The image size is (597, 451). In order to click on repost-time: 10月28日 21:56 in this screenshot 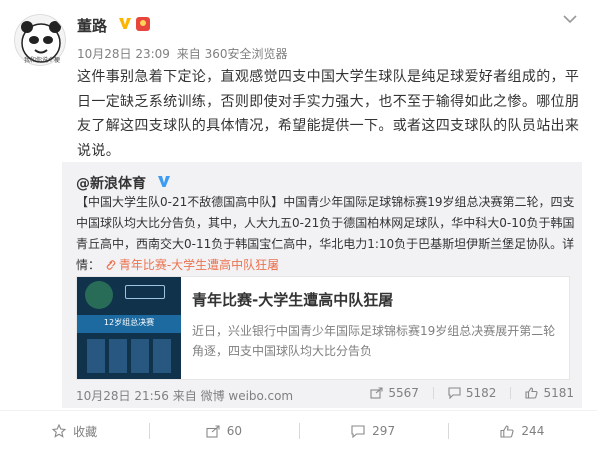, I will do `click(122, 396)`.